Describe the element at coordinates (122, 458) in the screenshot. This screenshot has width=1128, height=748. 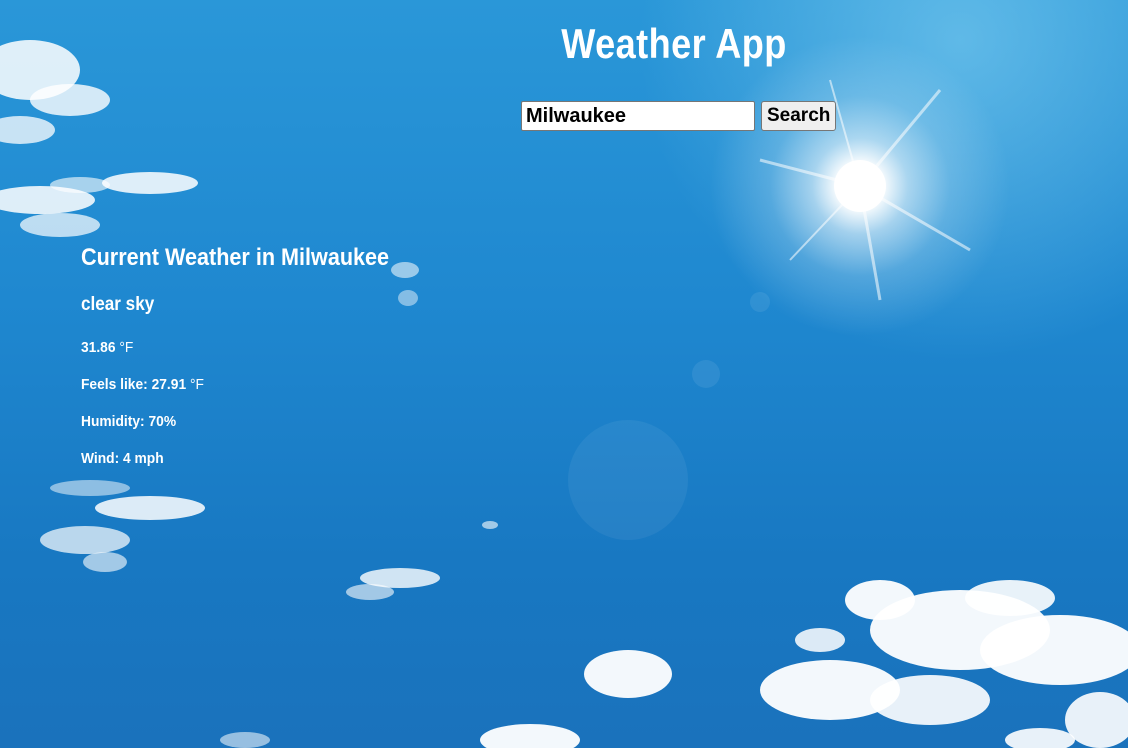
I see `wind-reading: Wind: 4 mph` at that location.